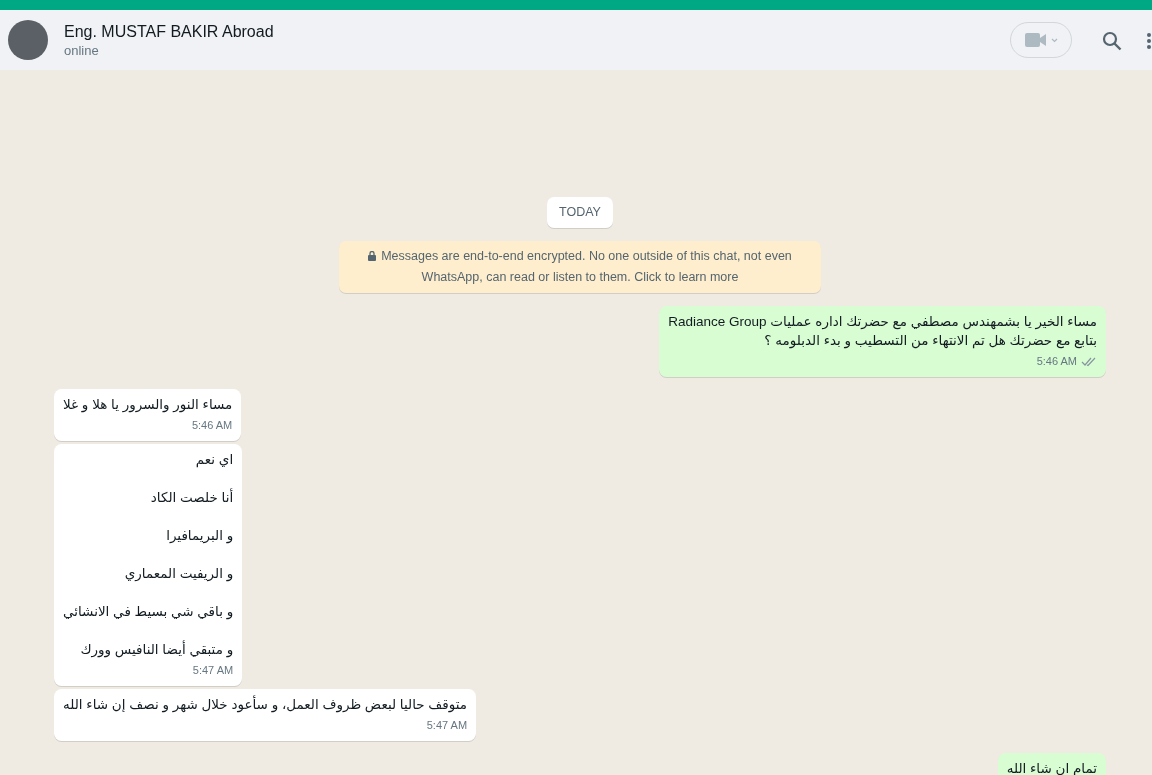 The image size is (1152, 775). I want to click on message-text: و الريفيت المعماري, so click(178, 573).